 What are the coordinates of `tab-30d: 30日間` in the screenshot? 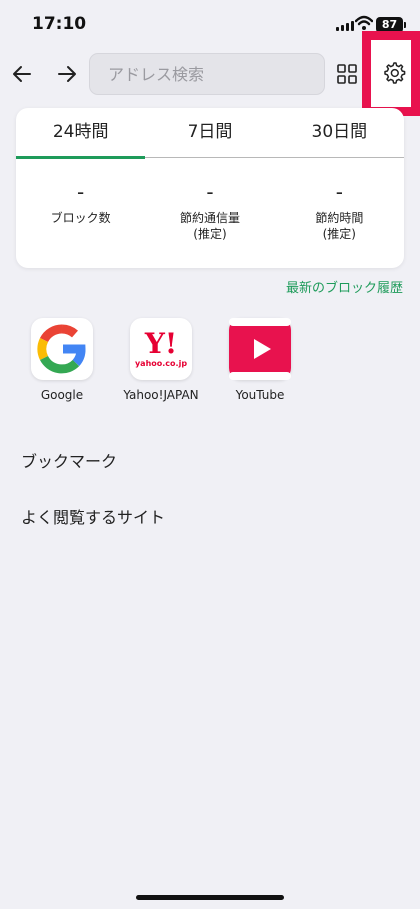 It's located at (339, 132).